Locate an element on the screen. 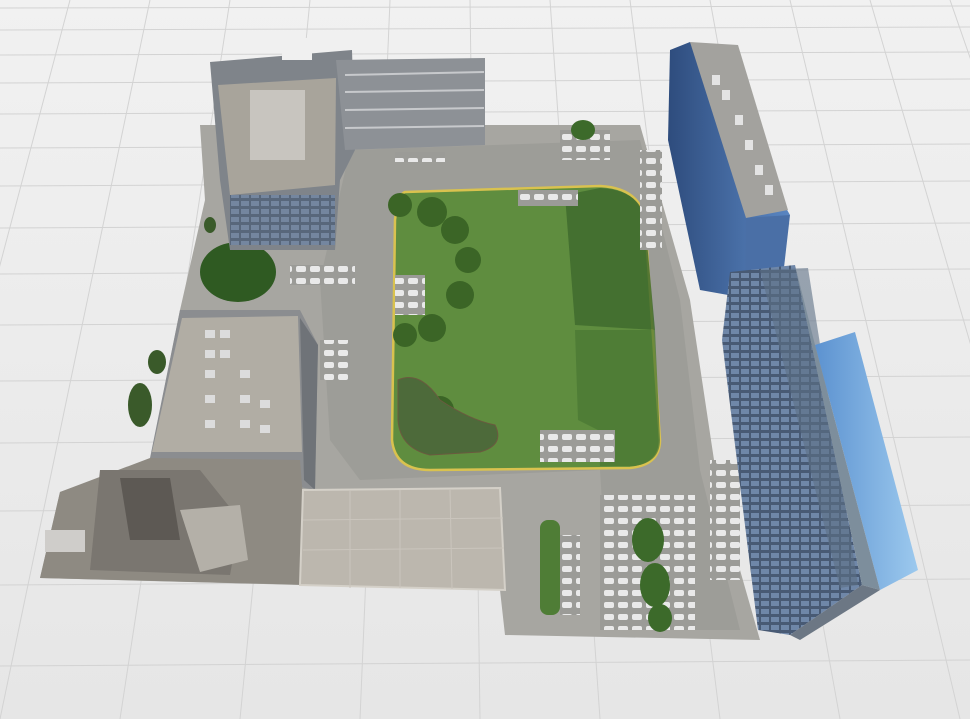 The height and width of the screenshot is (719, 970). plaza-roof is located at coordinates (402, 539).